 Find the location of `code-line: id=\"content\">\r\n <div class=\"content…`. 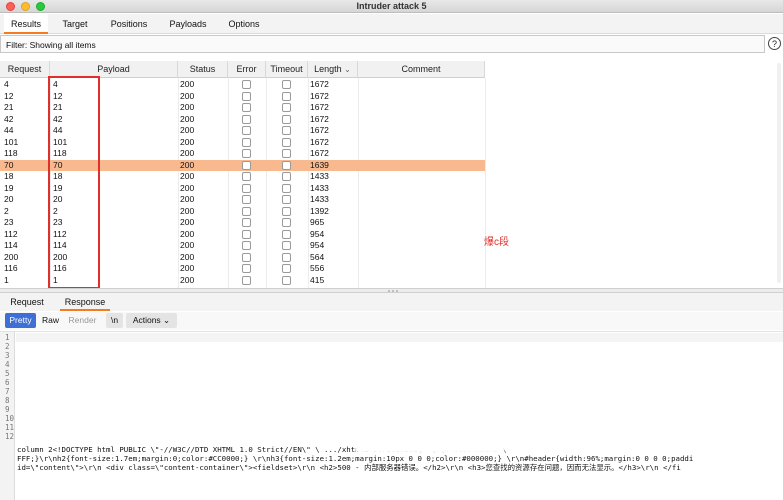

code-line: id=\"content\">\r\n <div class=\"content… is located at coordinates (349, 467).